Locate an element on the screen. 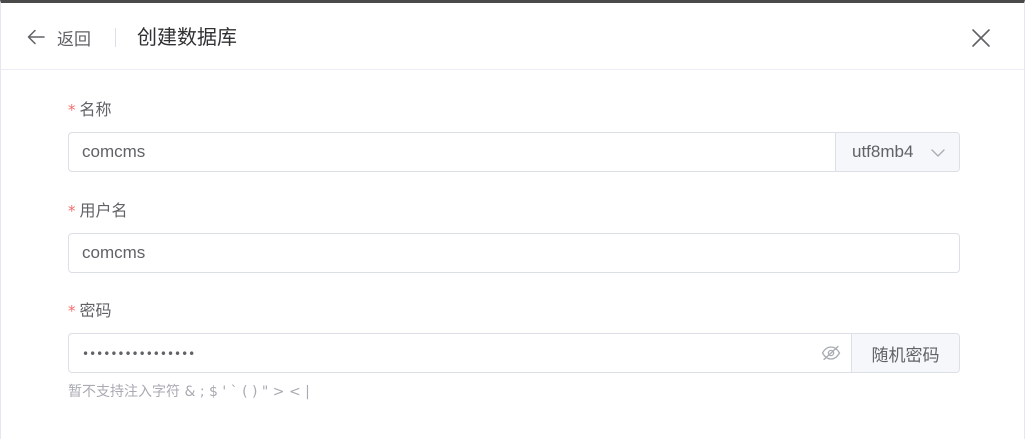 The width and height of the screenshot is (1025, 439). name-input is located at coordinates (452, 152).